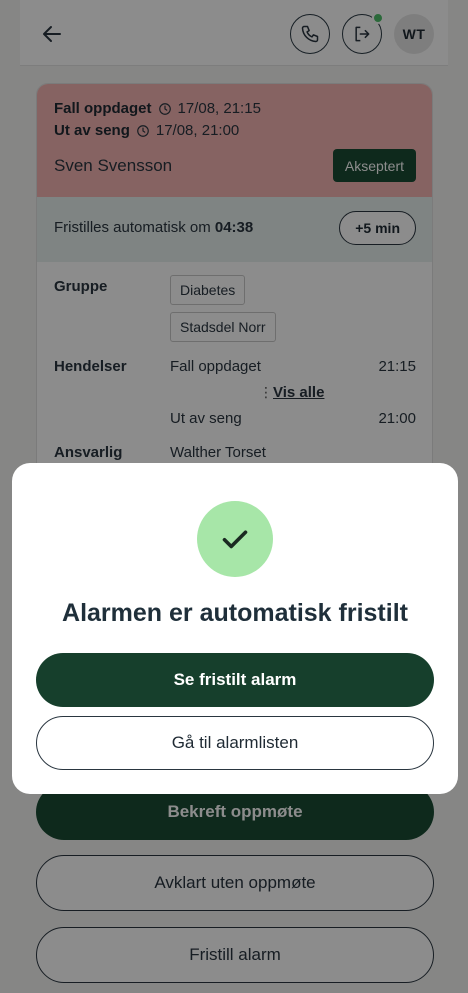  Describe the element at coordinates (235, 743) in the screenshot. I see `go-to-alarm-list-button: Gå til alarmlisten` at that location.